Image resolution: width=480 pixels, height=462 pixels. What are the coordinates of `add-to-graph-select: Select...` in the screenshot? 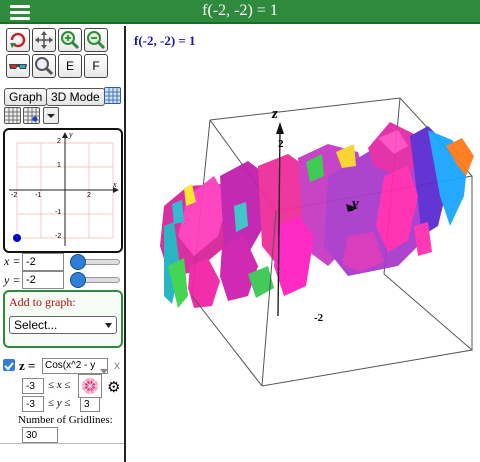 It's located at (63, 325).